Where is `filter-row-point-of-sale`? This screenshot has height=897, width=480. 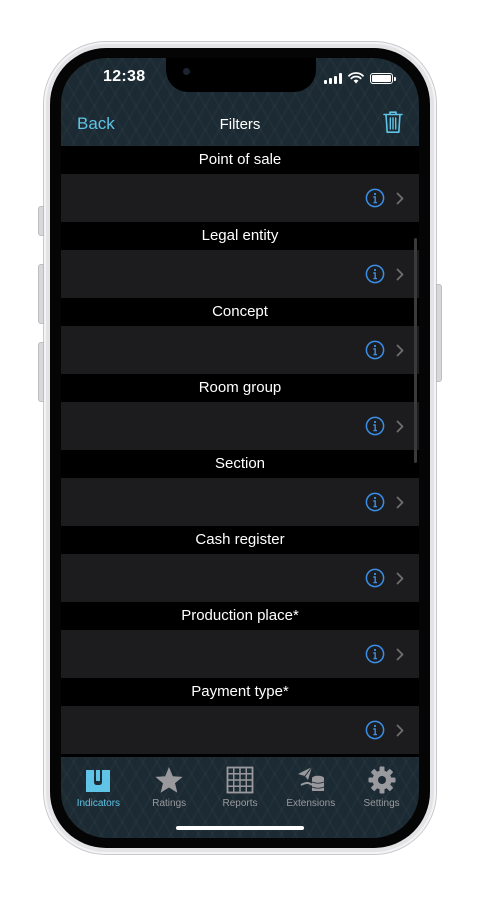
filter-row-point-of-sale is located at coordinates (240, 198).